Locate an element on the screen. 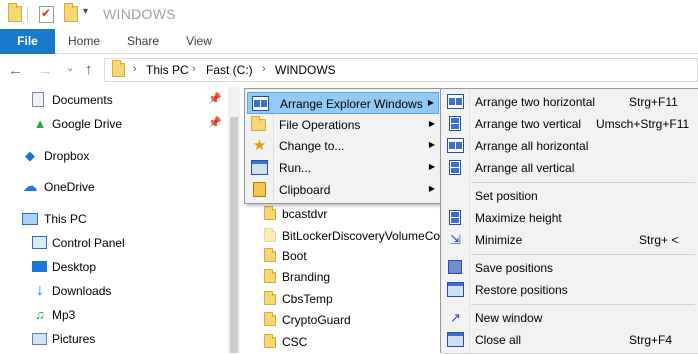 The height and width of the screenshot is (354, 698). address-bar: › This PC › Fast (C:) › WINDOWS is located at coordinates (401, 70).